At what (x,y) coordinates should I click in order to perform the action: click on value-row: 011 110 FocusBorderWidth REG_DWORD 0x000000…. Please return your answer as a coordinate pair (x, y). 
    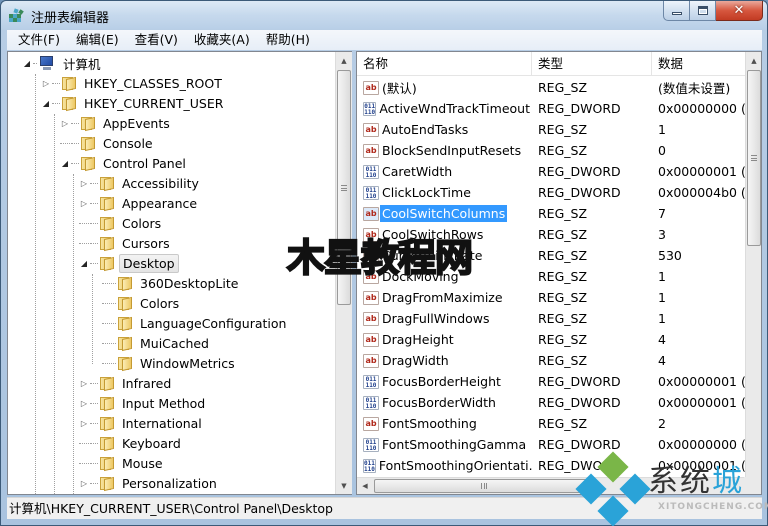
    Looking at the image, I should click on (551, 402).